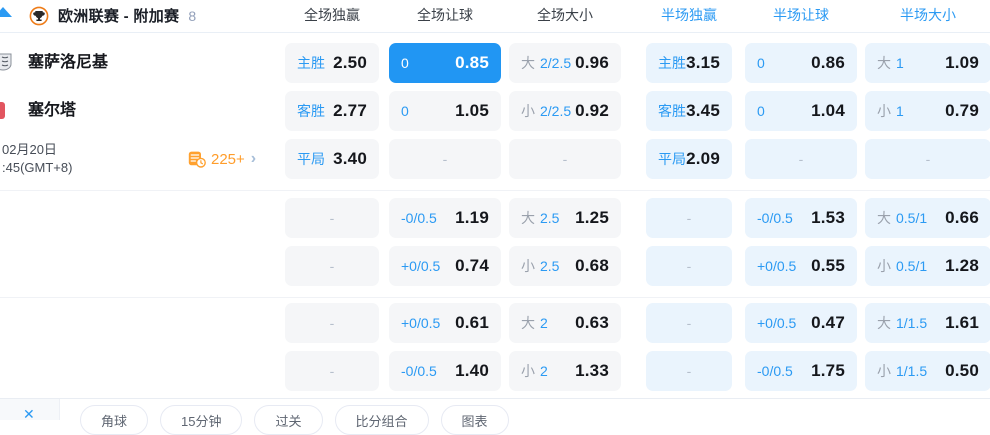 Image resolution: width=990 pixels, height=435 pixels. What do you see at coordinates (114, 420) in the screenshot?
I see `market-tab: 角球` at bounding box center [114, 420].